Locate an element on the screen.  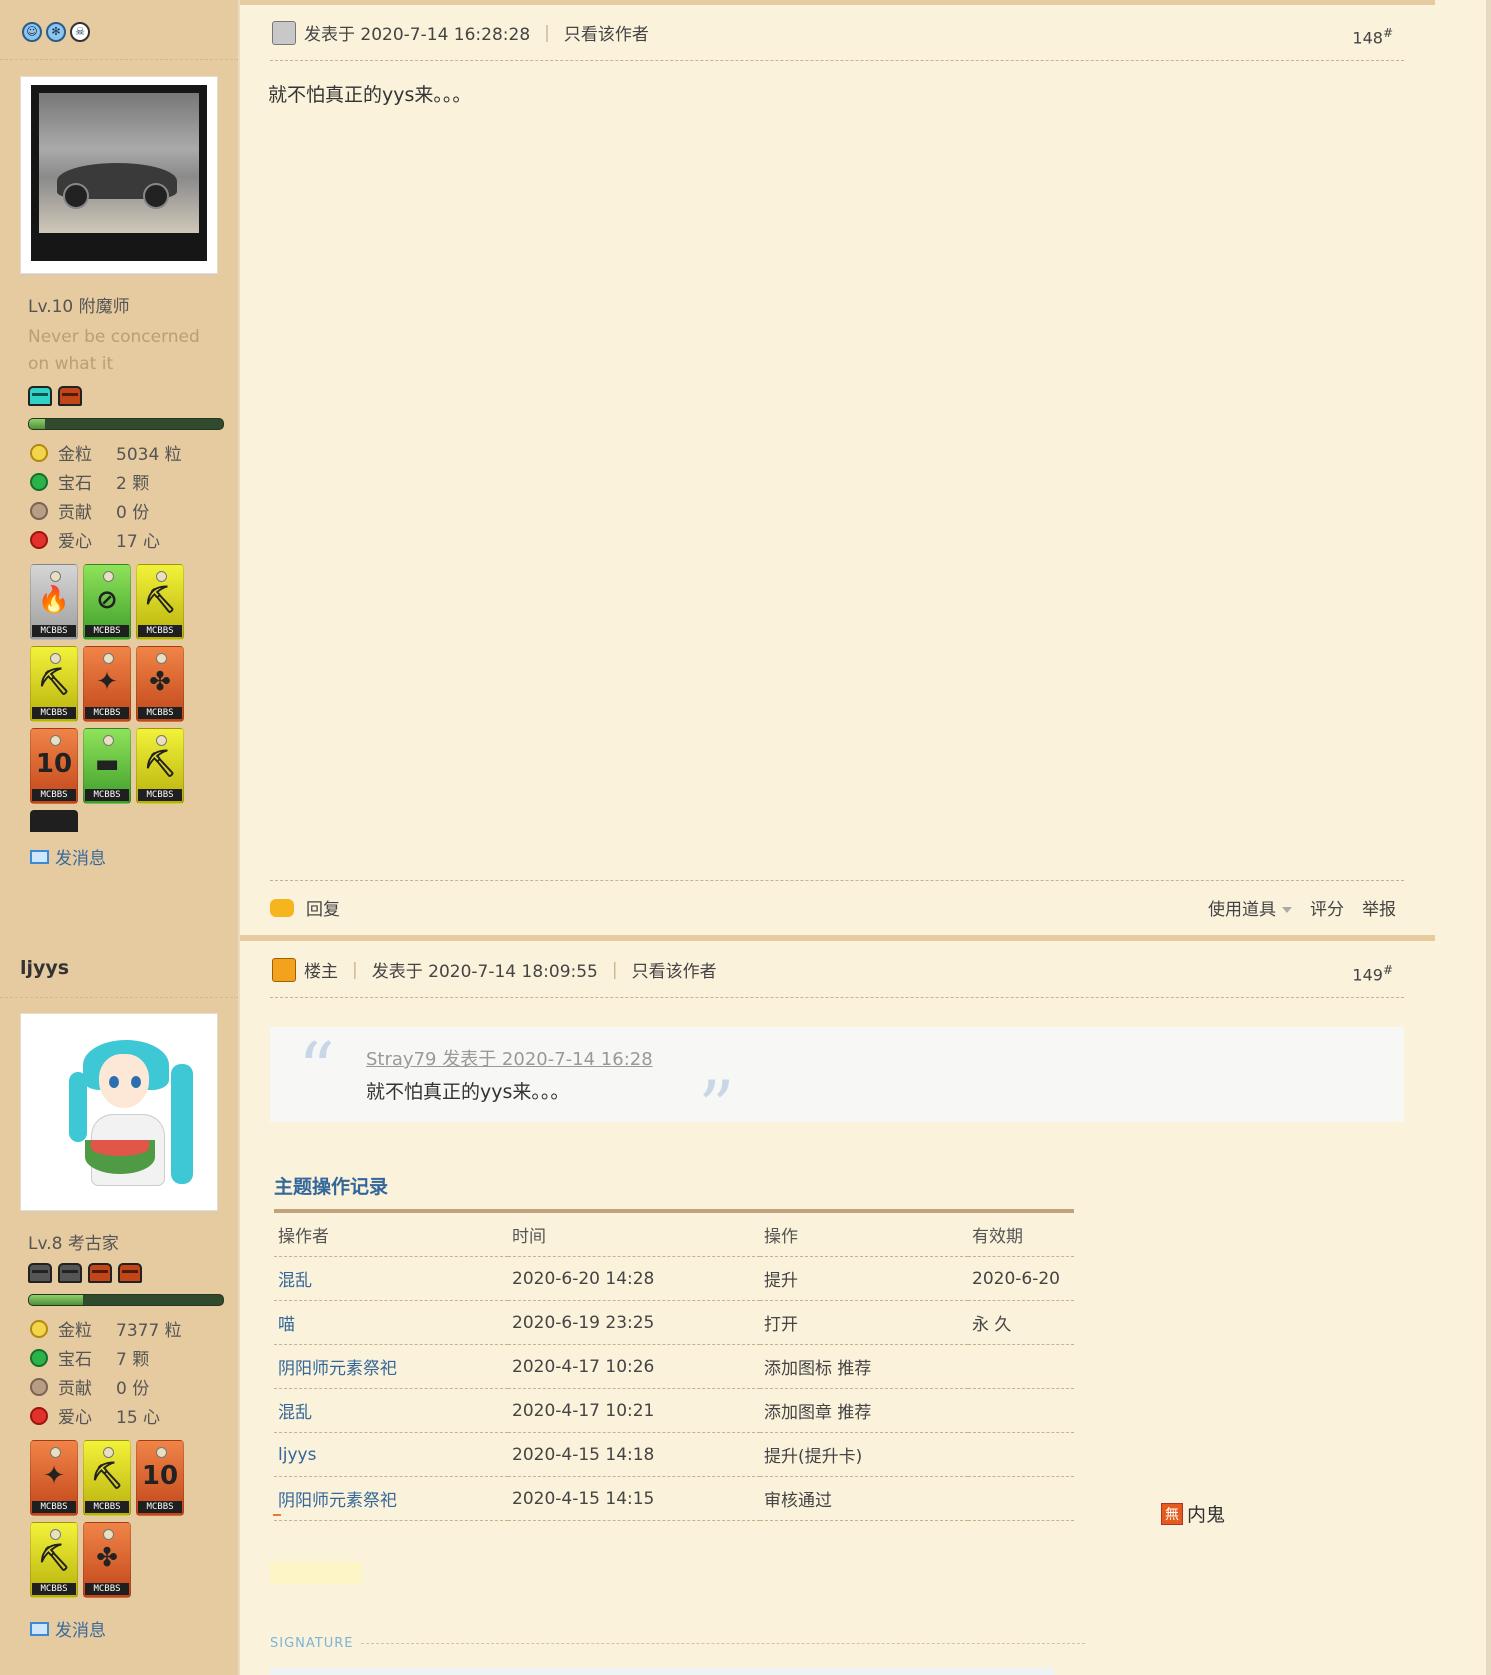
link-underline-fragment is located at coordinates (277, 1515).